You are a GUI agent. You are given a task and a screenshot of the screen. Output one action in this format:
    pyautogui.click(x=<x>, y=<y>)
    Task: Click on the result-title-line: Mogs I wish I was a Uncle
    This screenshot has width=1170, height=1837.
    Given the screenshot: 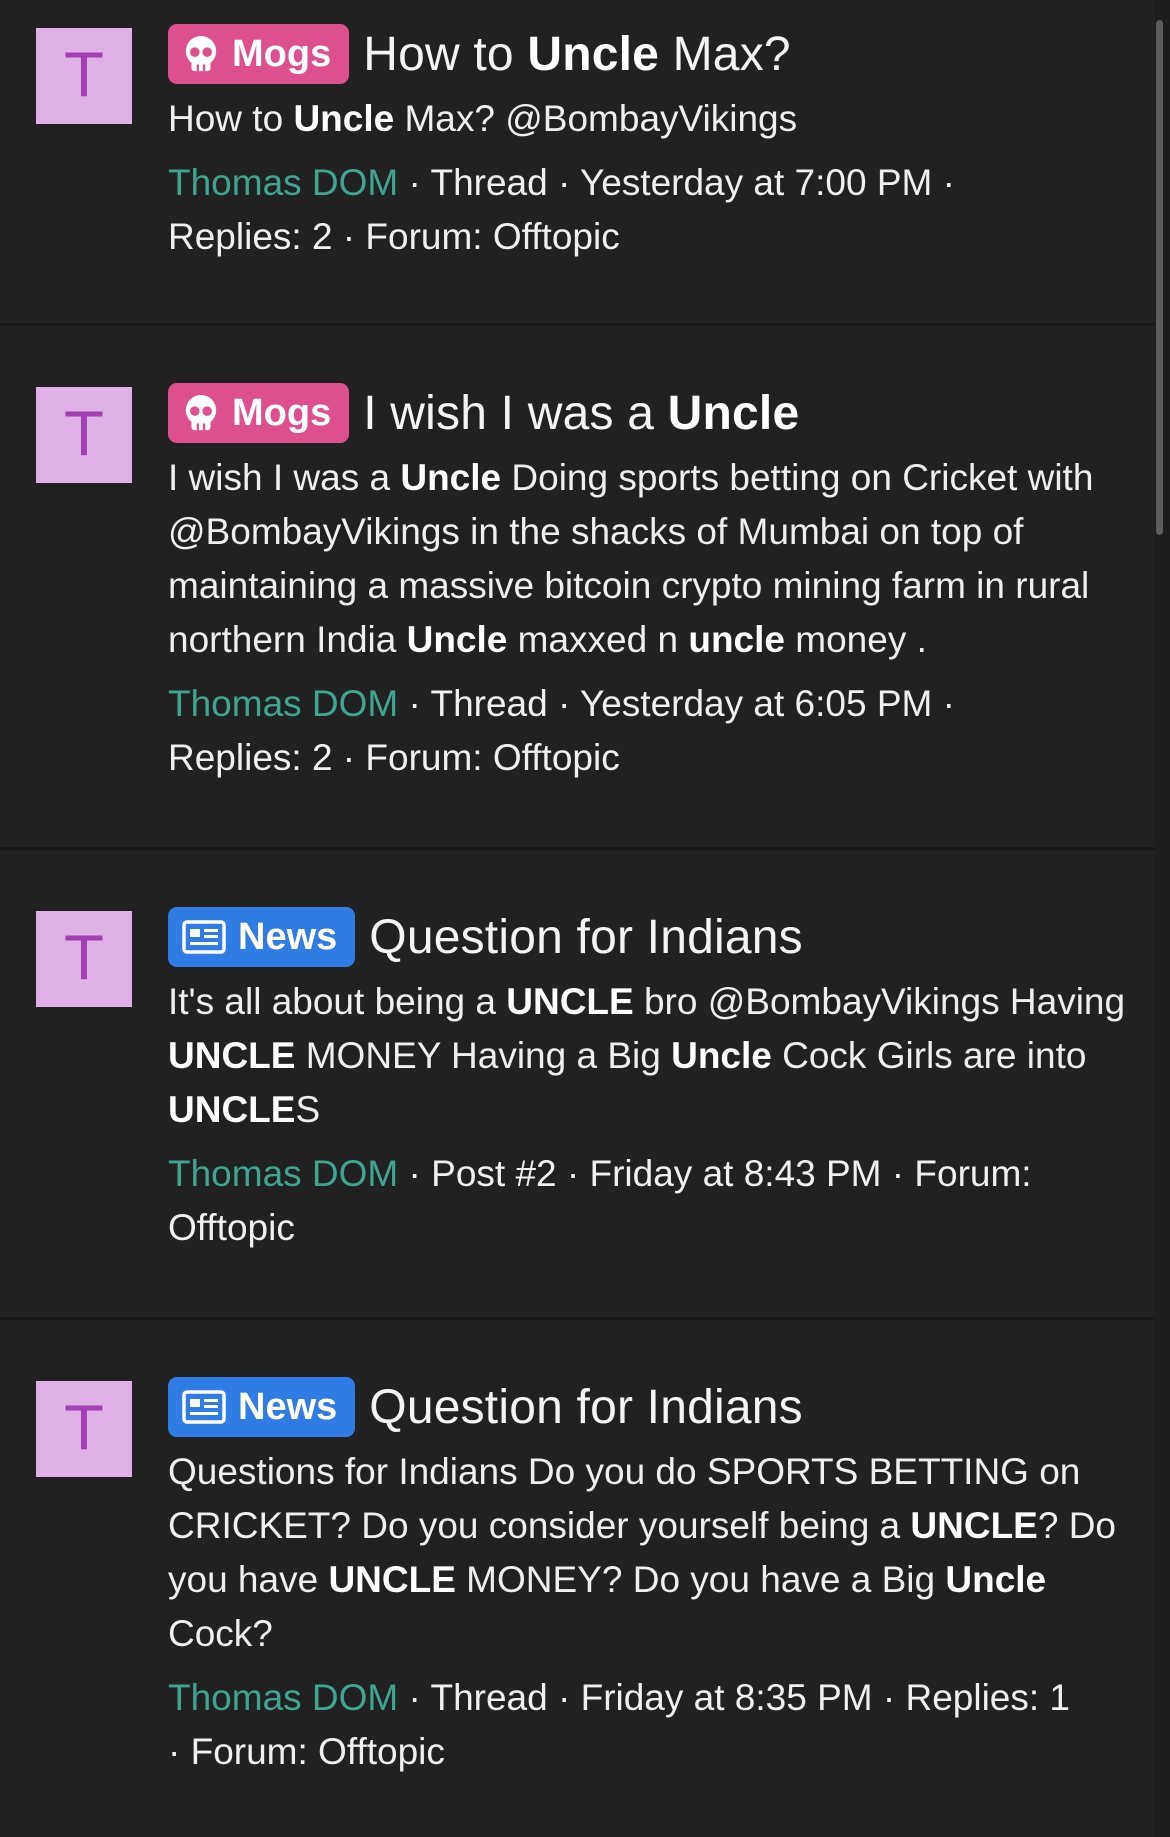 What is the action you would take?
    pyautogui.click(x=652, y=413)
    